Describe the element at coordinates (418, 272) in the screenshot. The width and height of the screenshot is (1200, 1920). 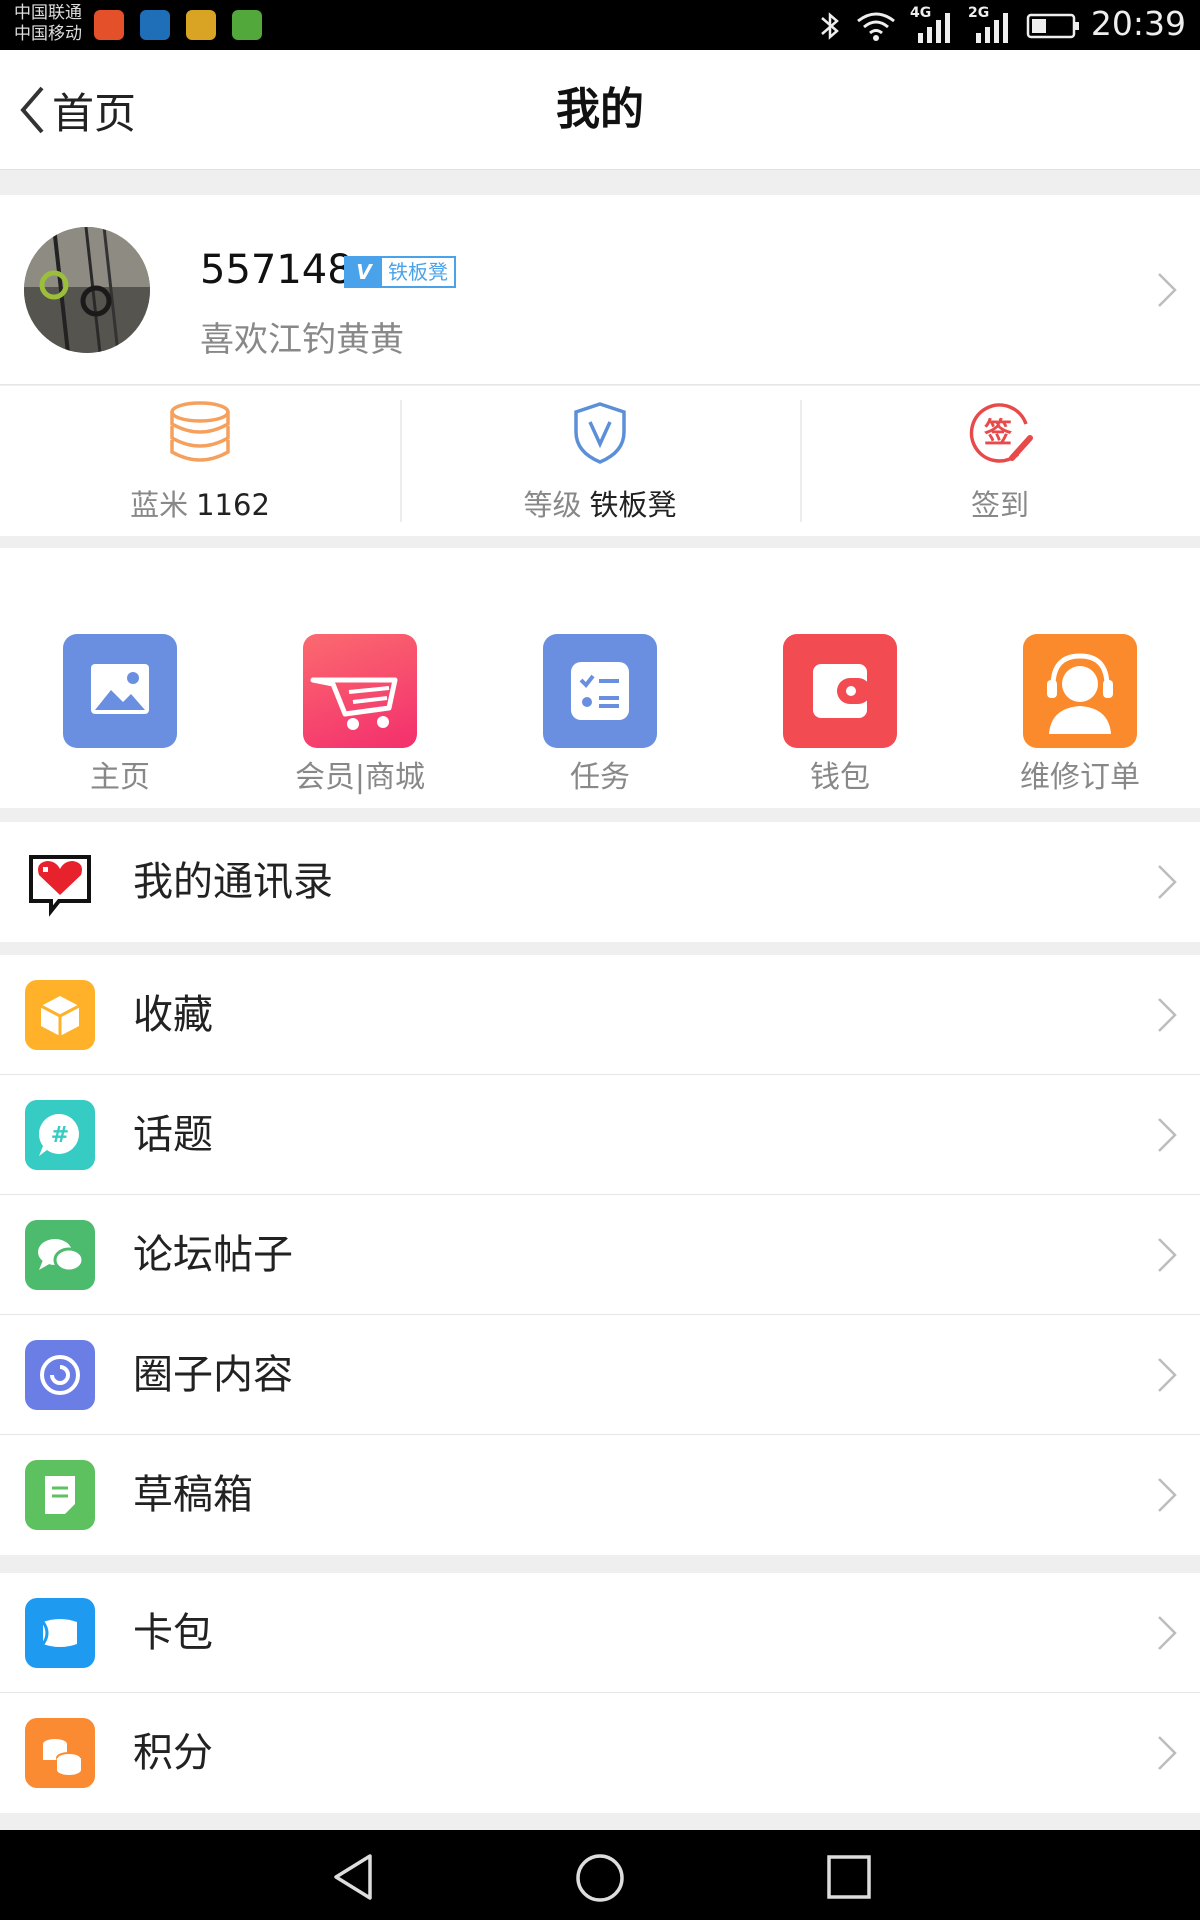
I see `level-badge-label: 铁板凳` at that location.